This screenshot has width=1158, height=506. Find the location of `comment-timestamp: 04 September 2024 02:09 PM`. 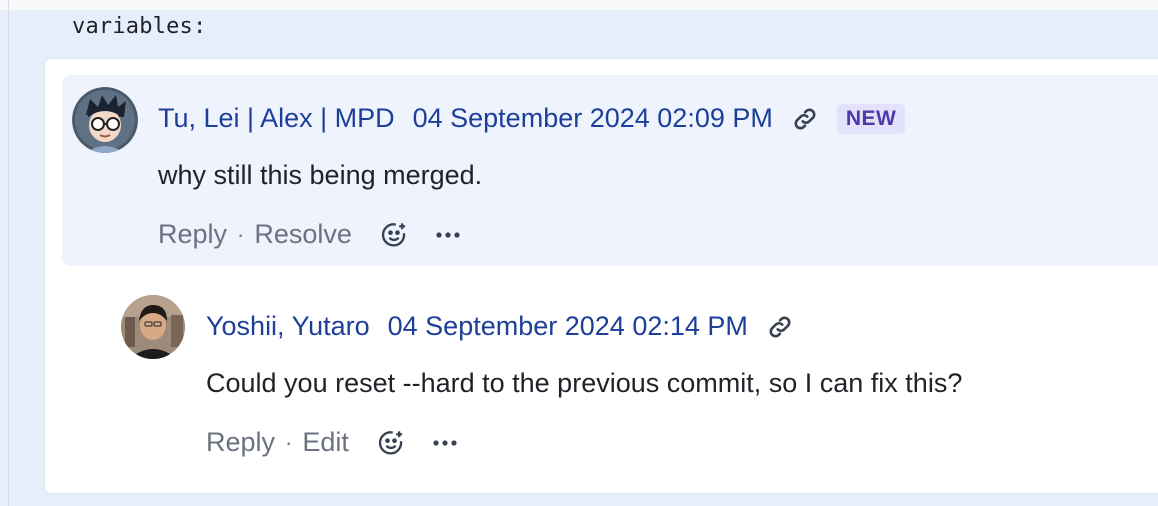

comment-timestamp: 04 September 2024 02:09 PM is located at coordinates (593, 118).